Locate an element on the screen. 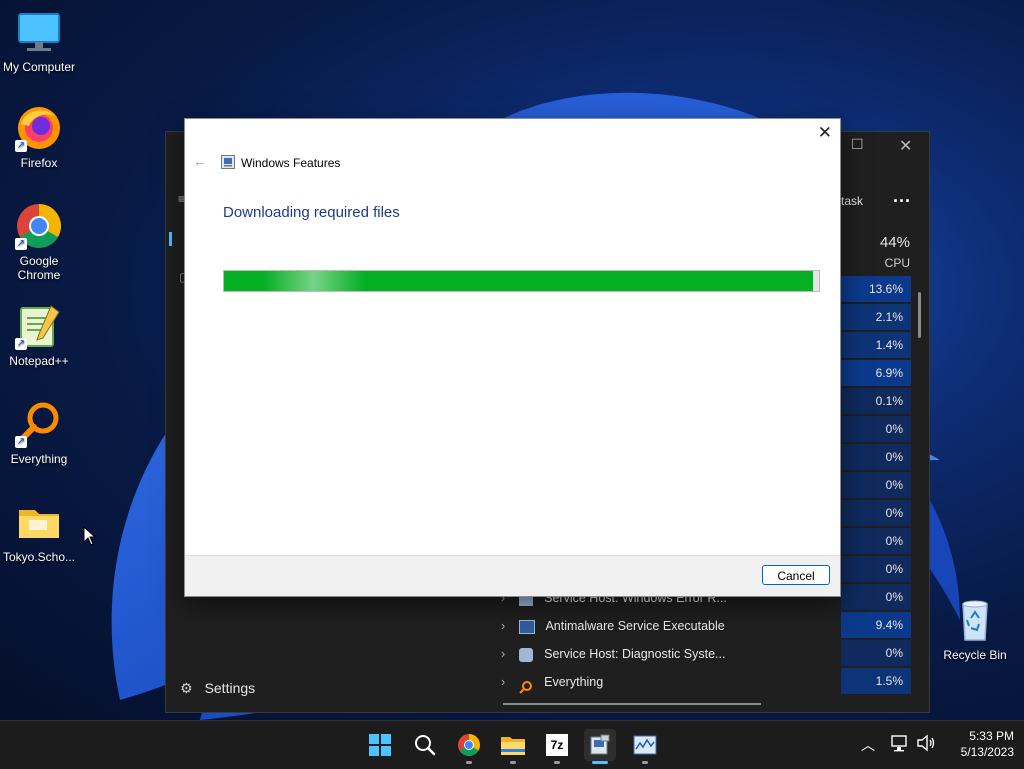  everything-icon: ↗ is located at coordinates (39, 424).